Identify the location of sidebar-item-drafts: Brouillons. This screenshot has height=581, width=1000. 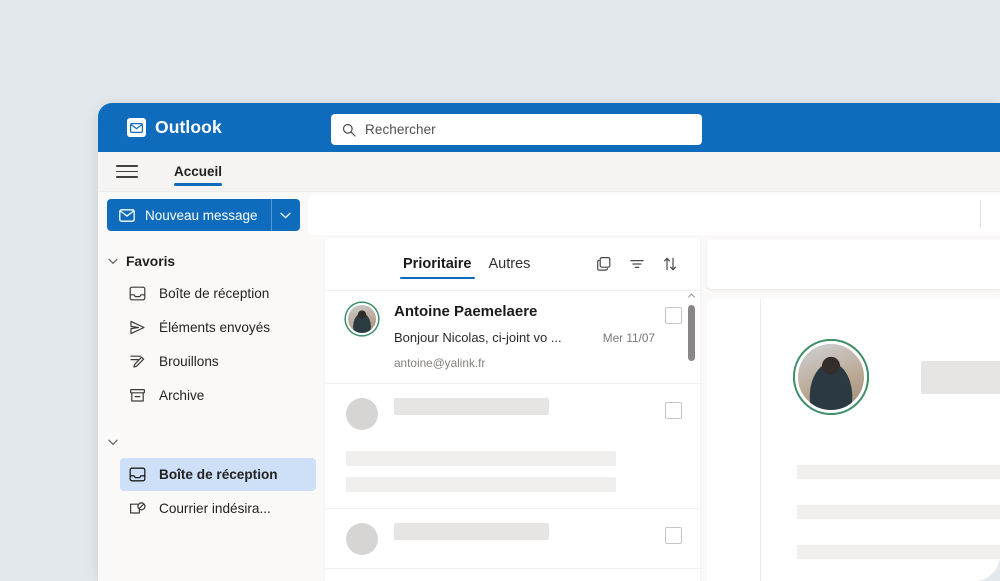
(218, 361).